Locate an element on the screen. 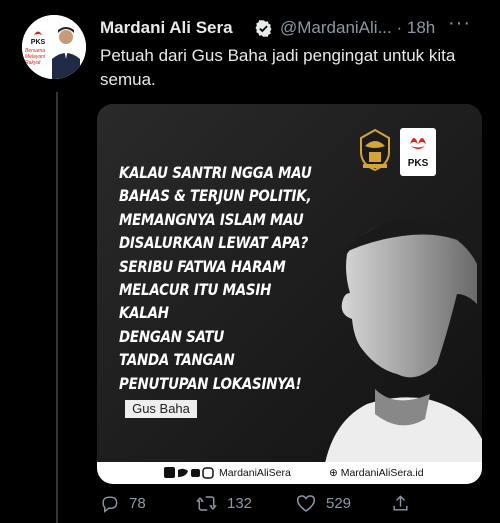  author-handle-and-time: @MardaniAli... · 18h is located at coordinates (357, 28).